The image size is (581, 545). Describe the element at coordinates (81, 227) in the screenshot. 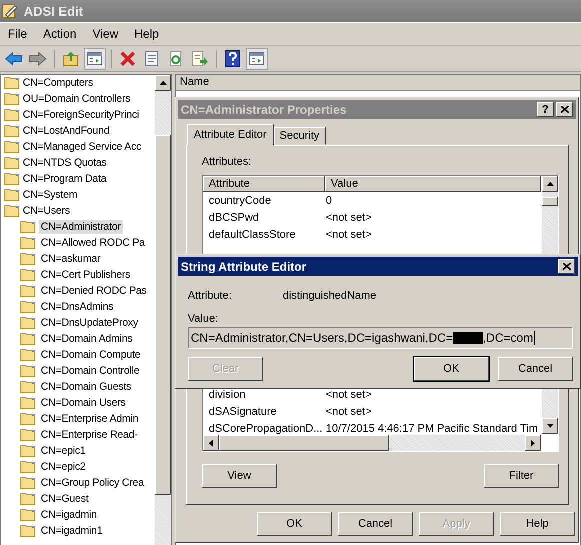

I see `tree-item: CN=Administrator` at that location.